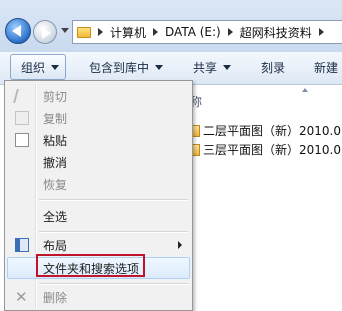 This screenshot has width=342, height=311. Describe the element at coordinates (55, 298) in the screenshot. I see `menu-item-label: 删除` at that location.